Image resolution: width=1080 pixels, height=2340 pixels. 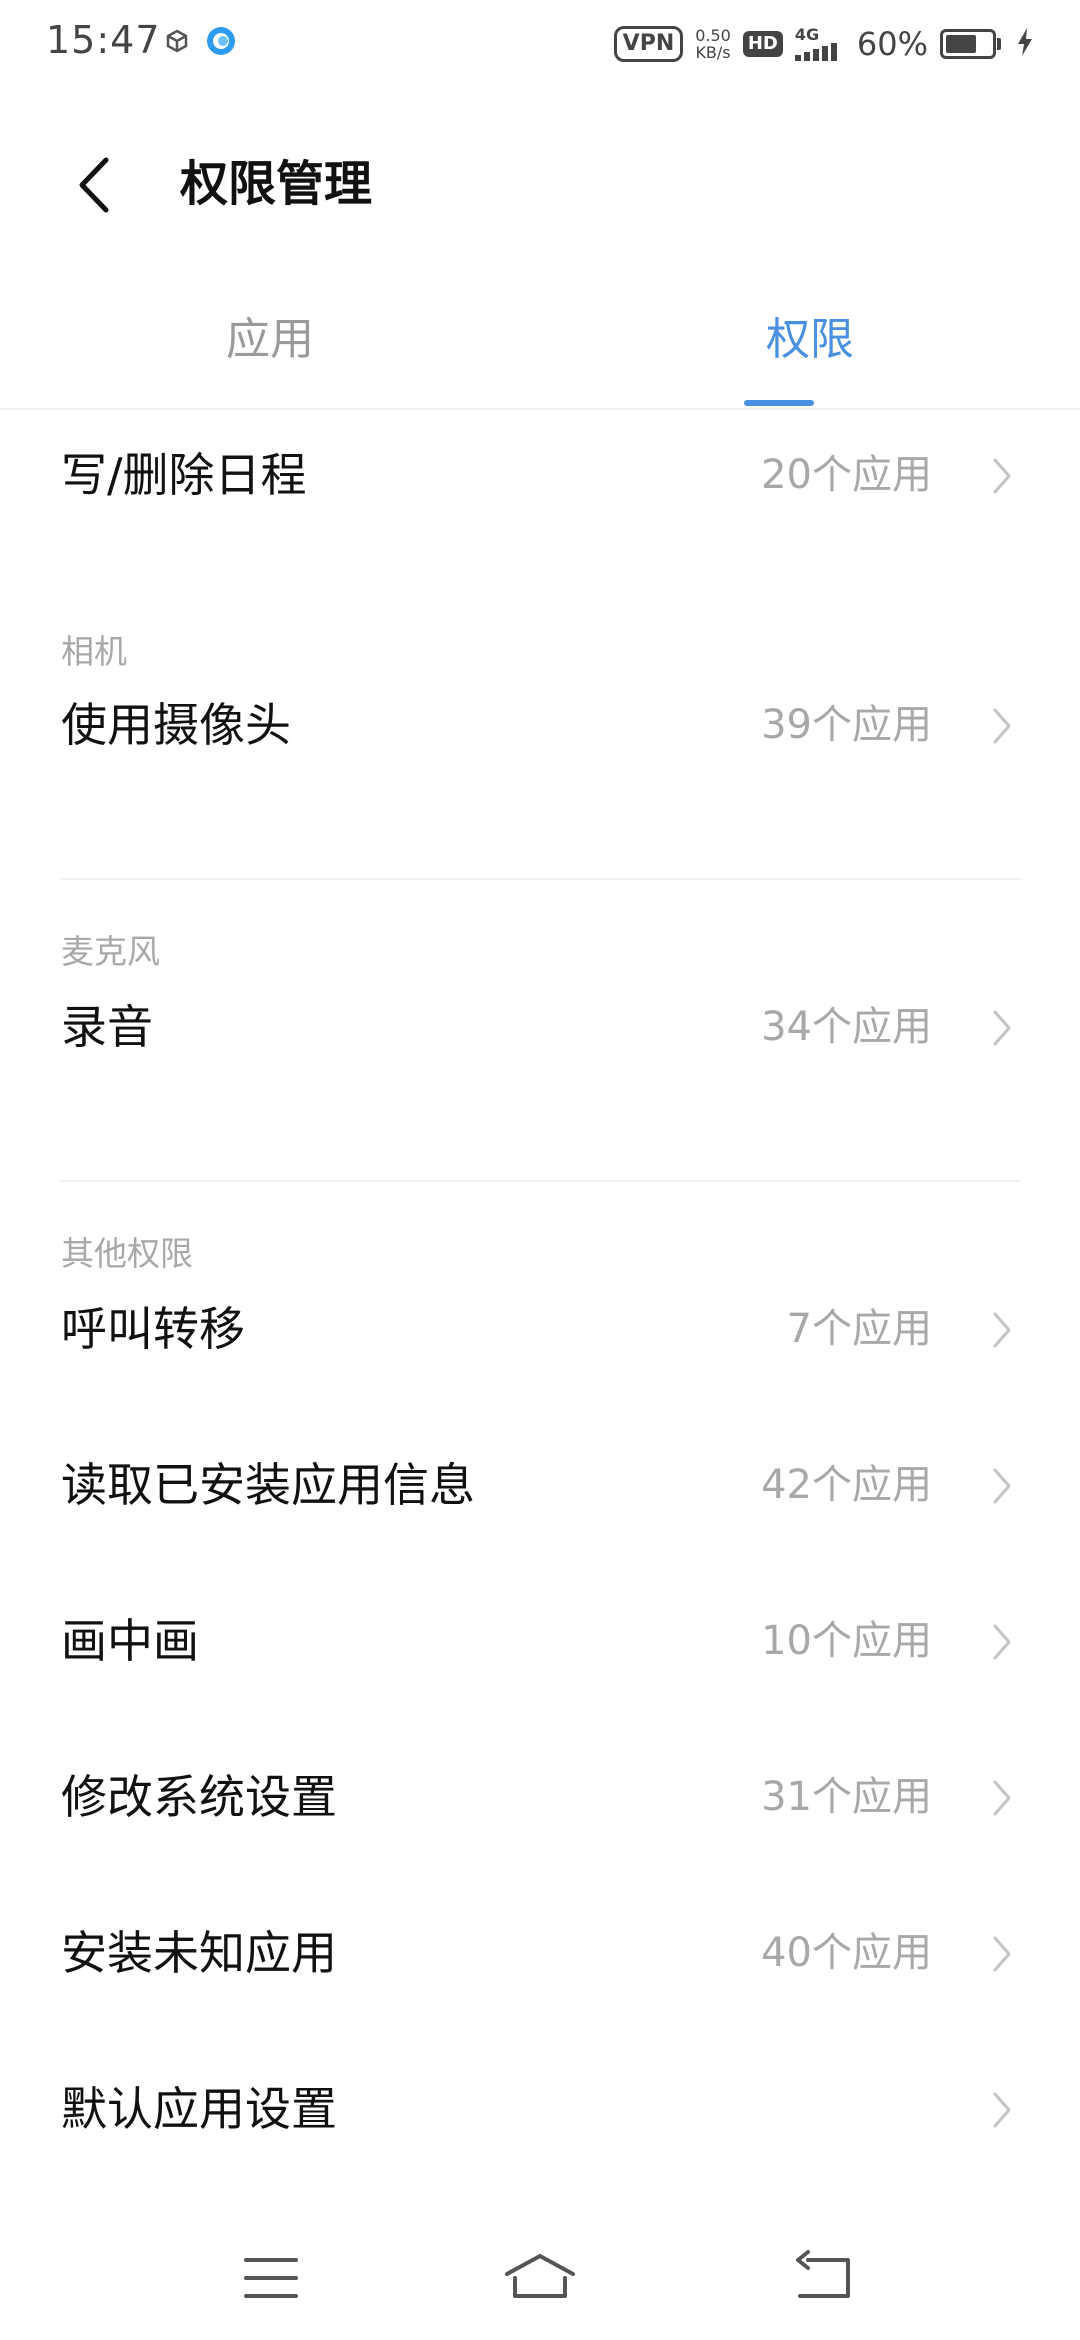 What do you see at coordinates (810, 340) in the screenshot?
I see `tab-permissions: 权限` at bounding box center [810, 340].